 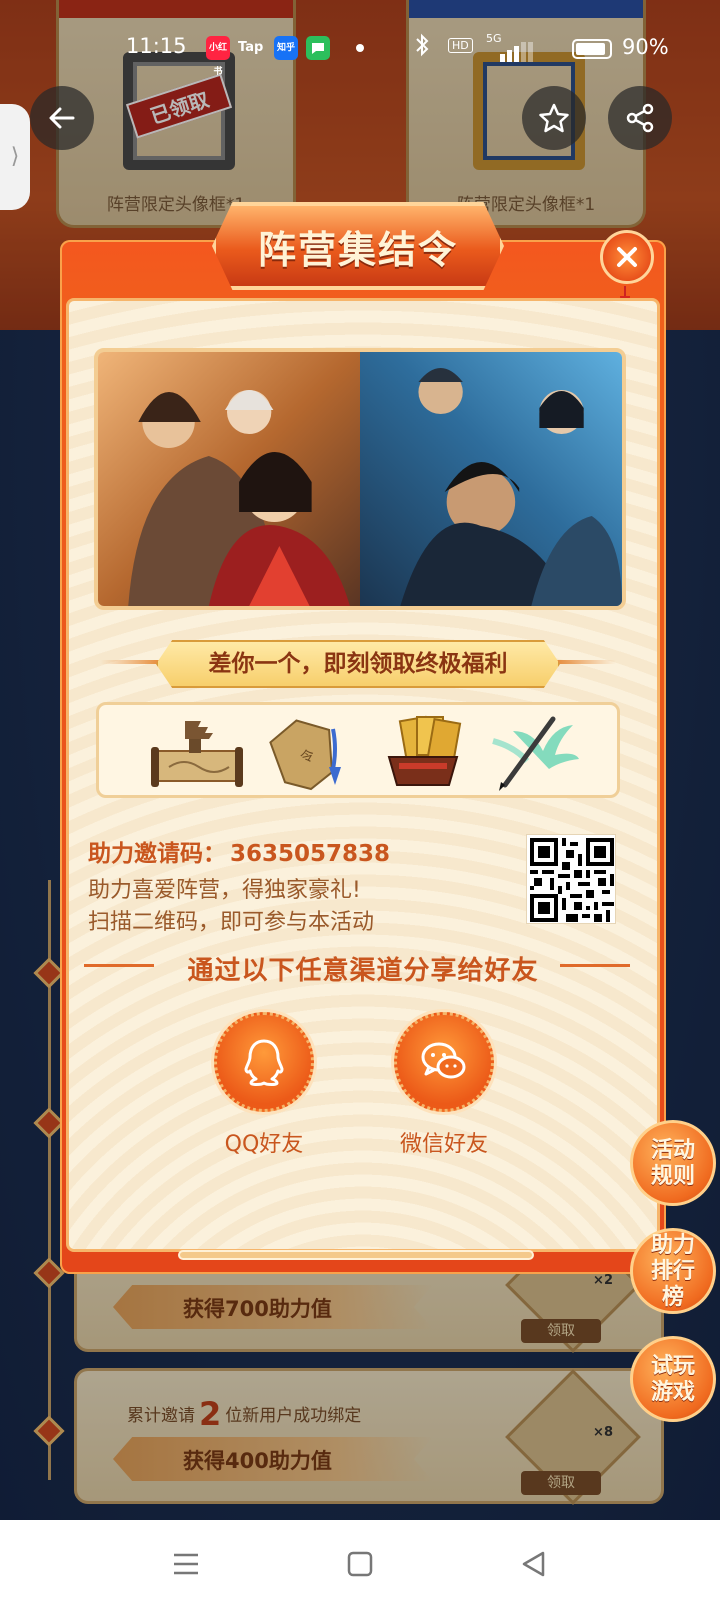 I want to click on home-button, so click(x=360, y=1564).